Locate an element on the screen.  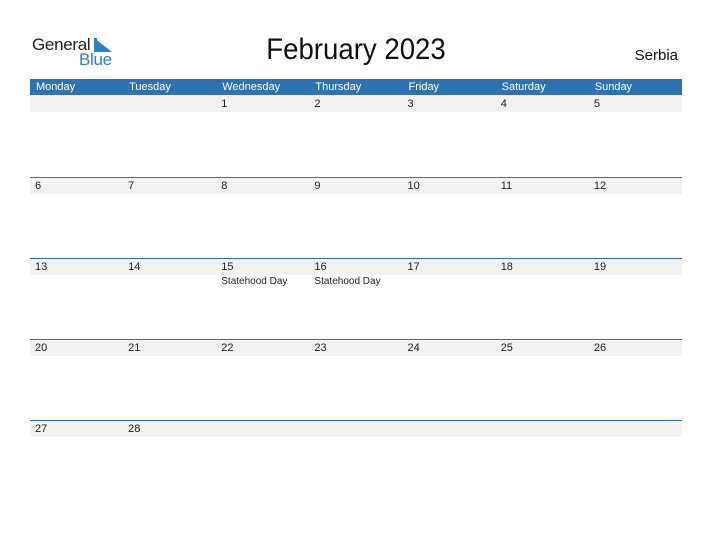
day-cell: 24 is located at coordinates (449, 380).